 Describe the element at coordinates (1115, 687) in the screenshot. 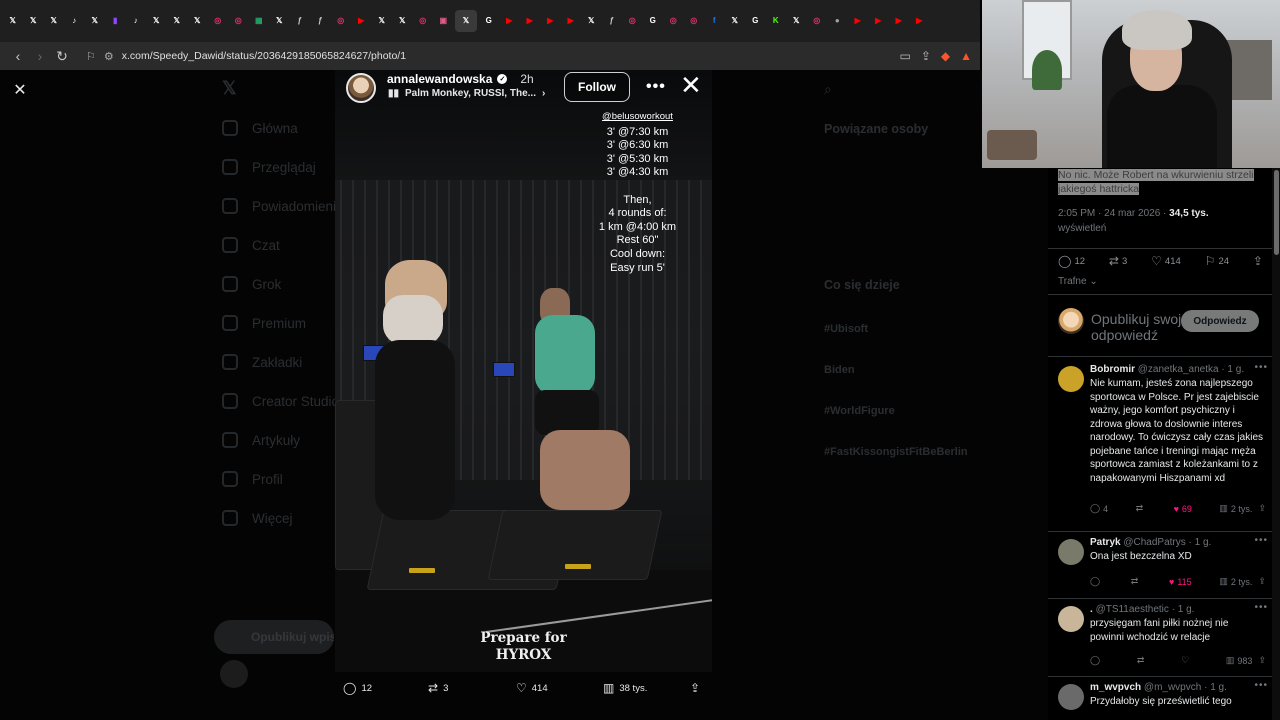

I see `reply-author: m_wvpvch` at that location.